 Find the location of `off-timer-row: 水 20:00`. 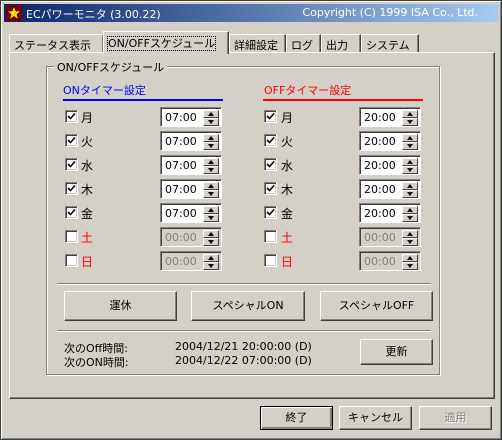

off-timer-row: 水 20:00 is located at coordinates (251, 165).